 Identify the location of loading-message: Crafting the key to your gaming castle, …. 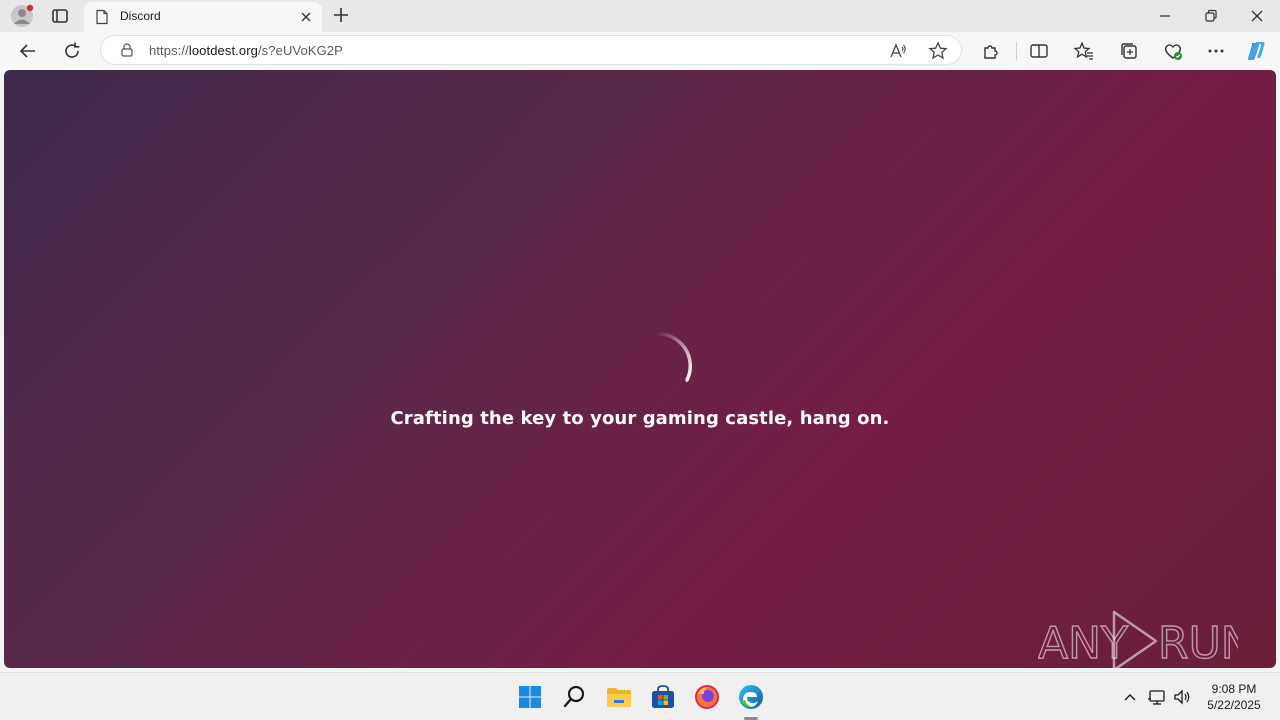
(640, 418).